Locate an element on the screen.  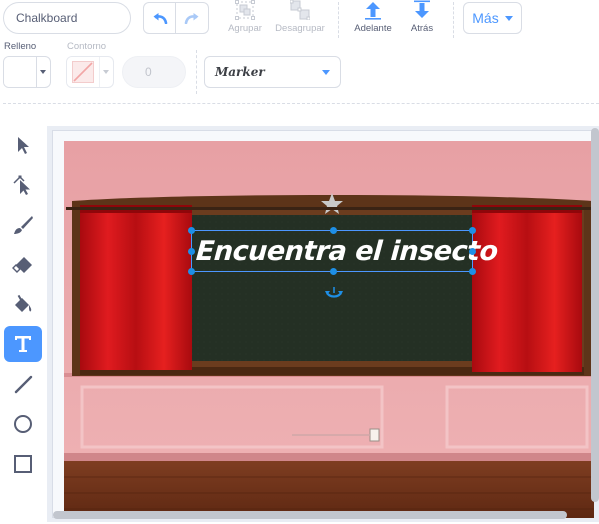
rectangle-icon is located at coordinates (23, 464).